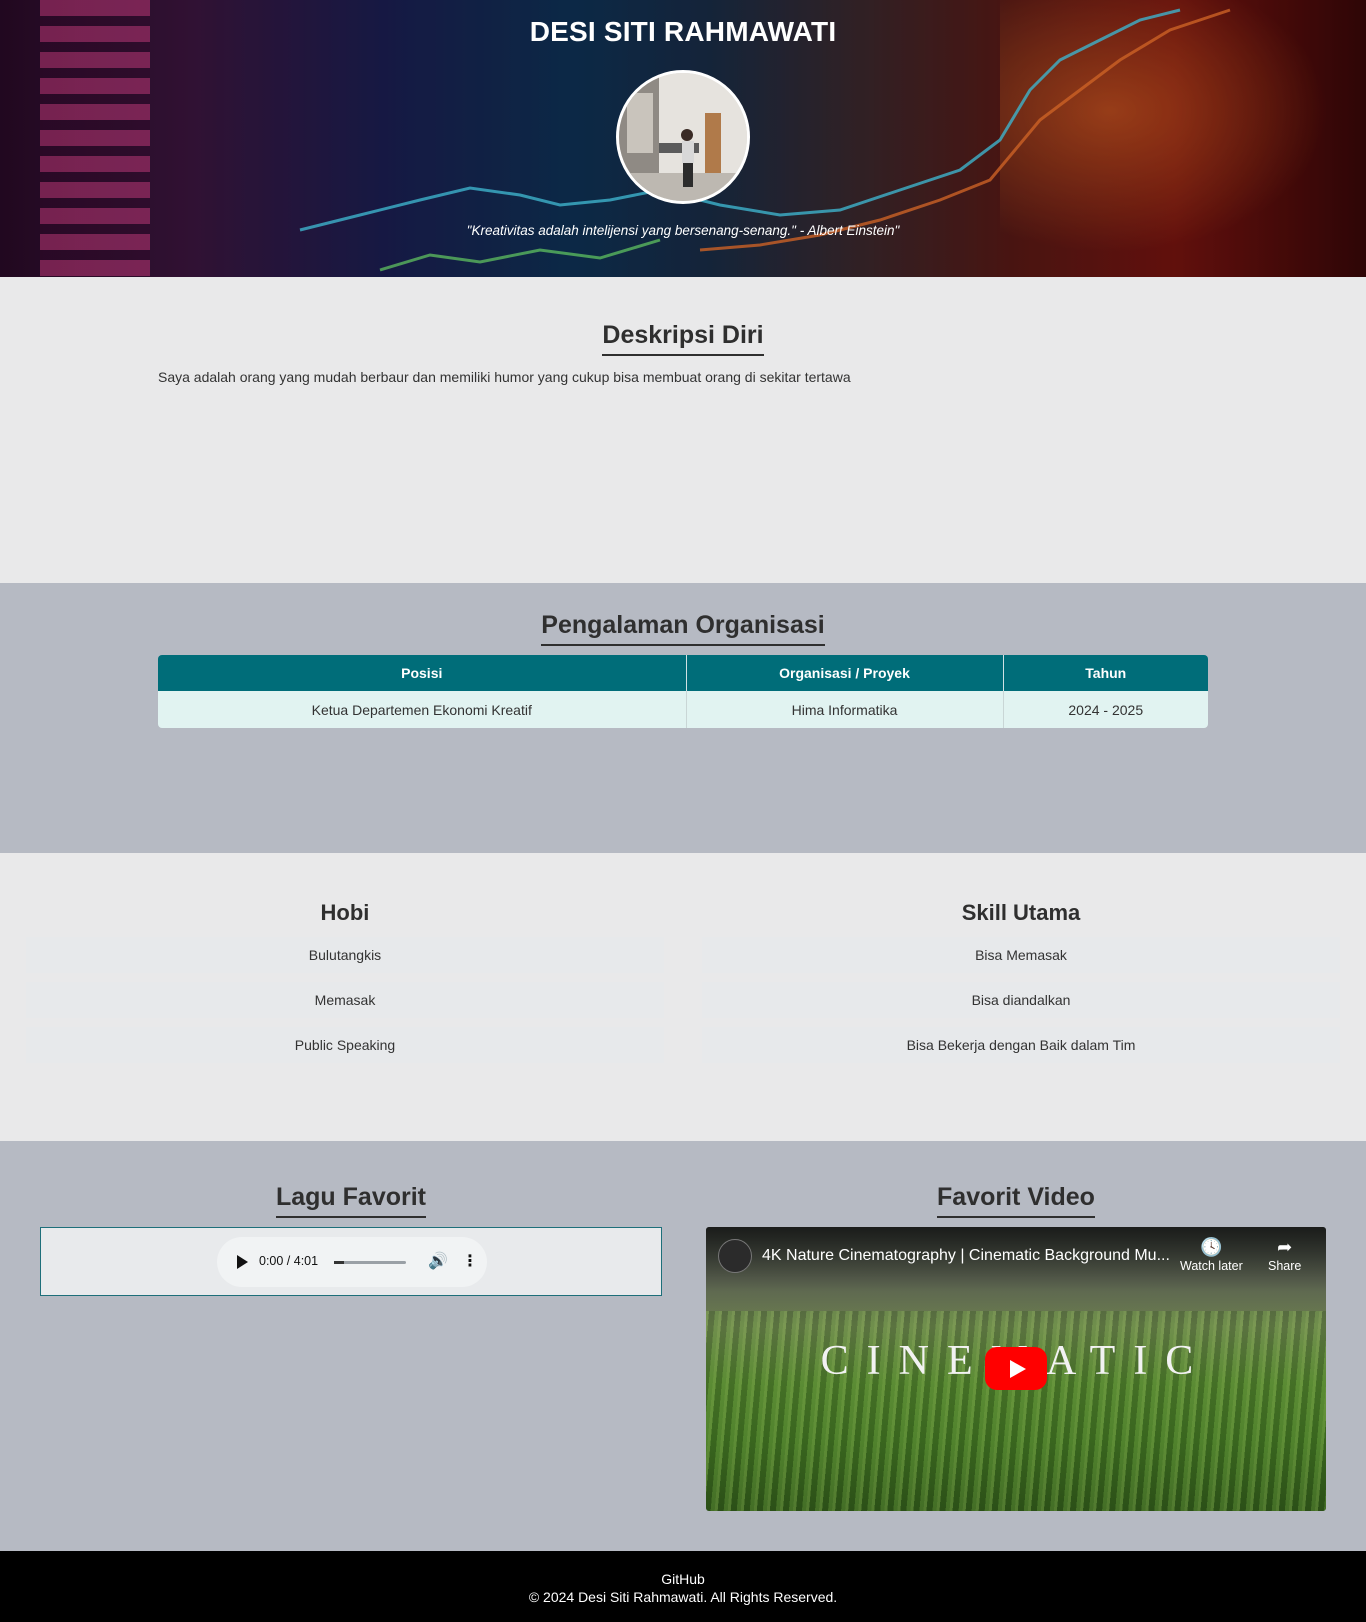 The height and width of the screenshot is (1622, 1366). Describe the element at coordinates (345, 1045) in the screenshot. I see `list-item: Public Speaking` at that location.